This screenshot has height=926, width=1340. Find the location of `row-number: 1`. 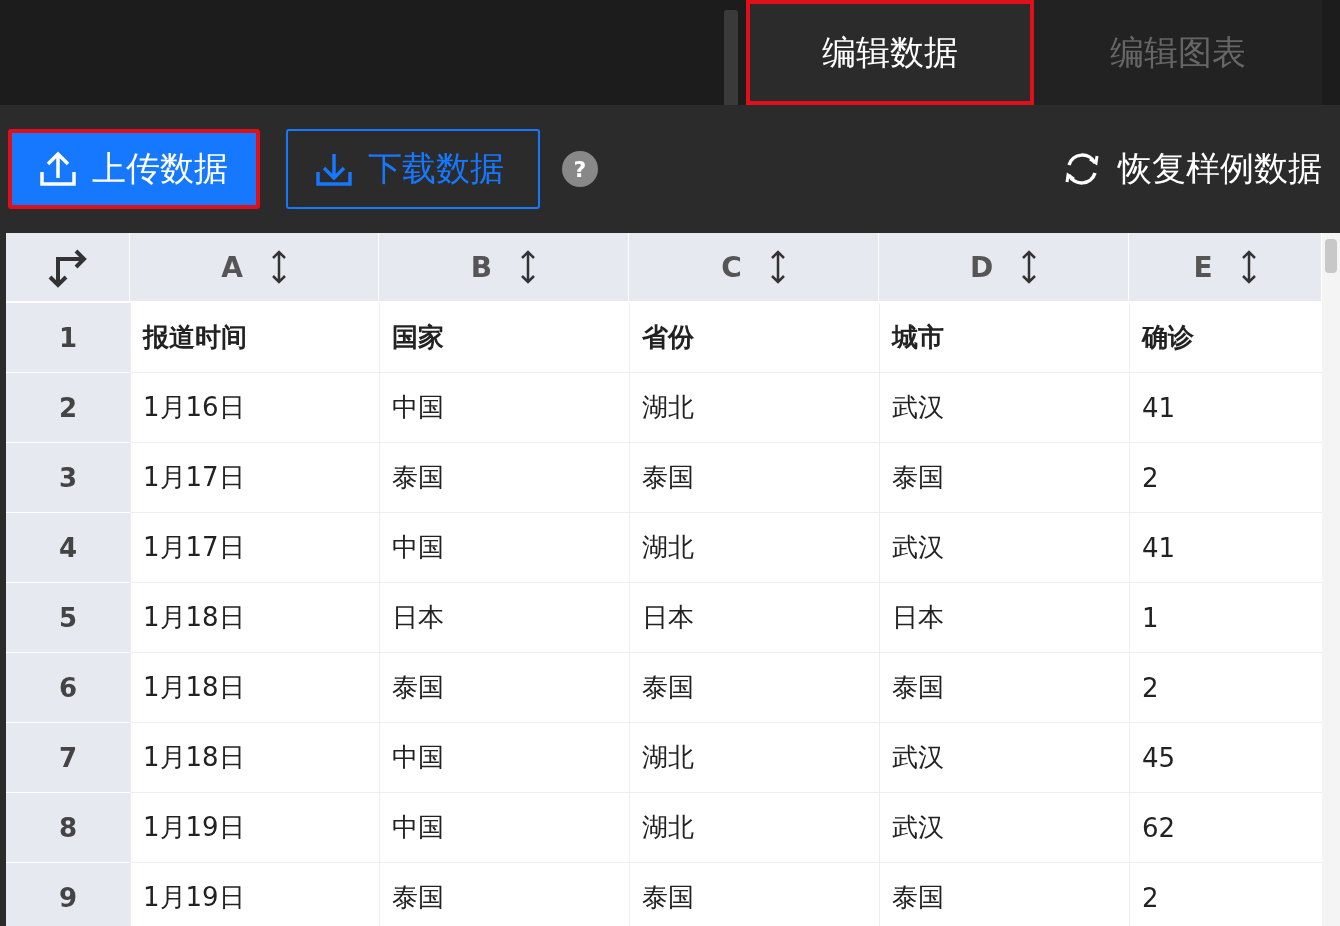

row-number: 1 is located at coordinates (68, 338).